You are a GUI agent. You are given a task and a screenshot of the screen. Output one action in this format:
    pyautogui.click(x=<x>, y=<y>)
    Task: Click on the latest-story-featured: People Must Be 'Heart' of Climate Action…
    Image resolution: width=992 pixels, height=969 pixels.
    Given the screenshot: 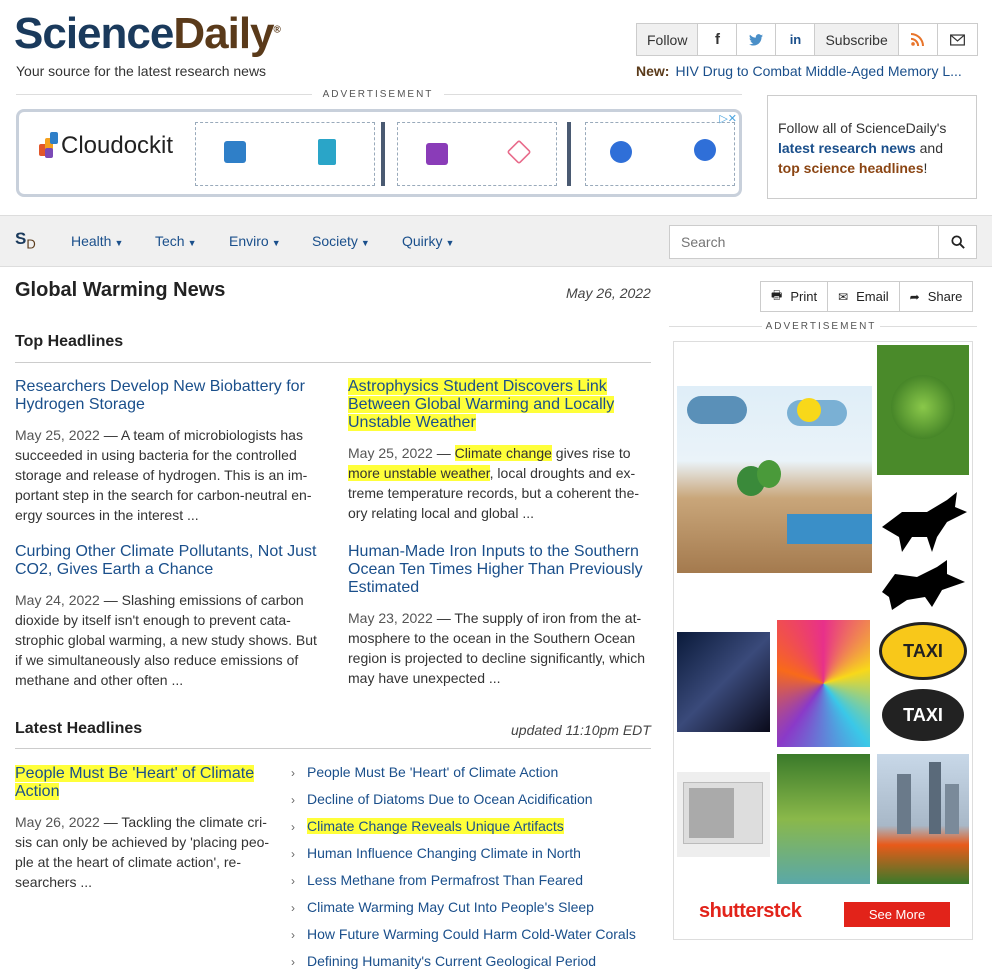 What is the action you would take?
    pyautogui.click(x=142, y=828)
    